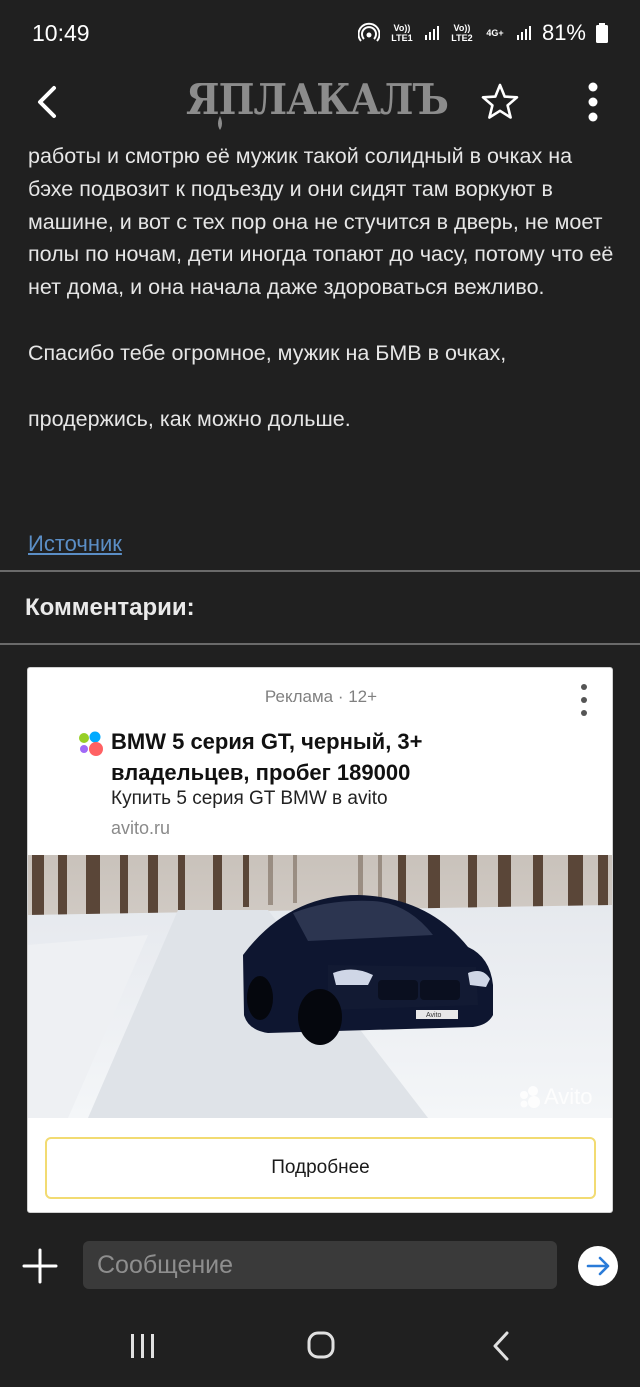 The width and height of the screenshot is (640, 1387). Describe the element at coordinates (495, 33) in the screenshot. I see `data-type-label: 4G+` at that location.